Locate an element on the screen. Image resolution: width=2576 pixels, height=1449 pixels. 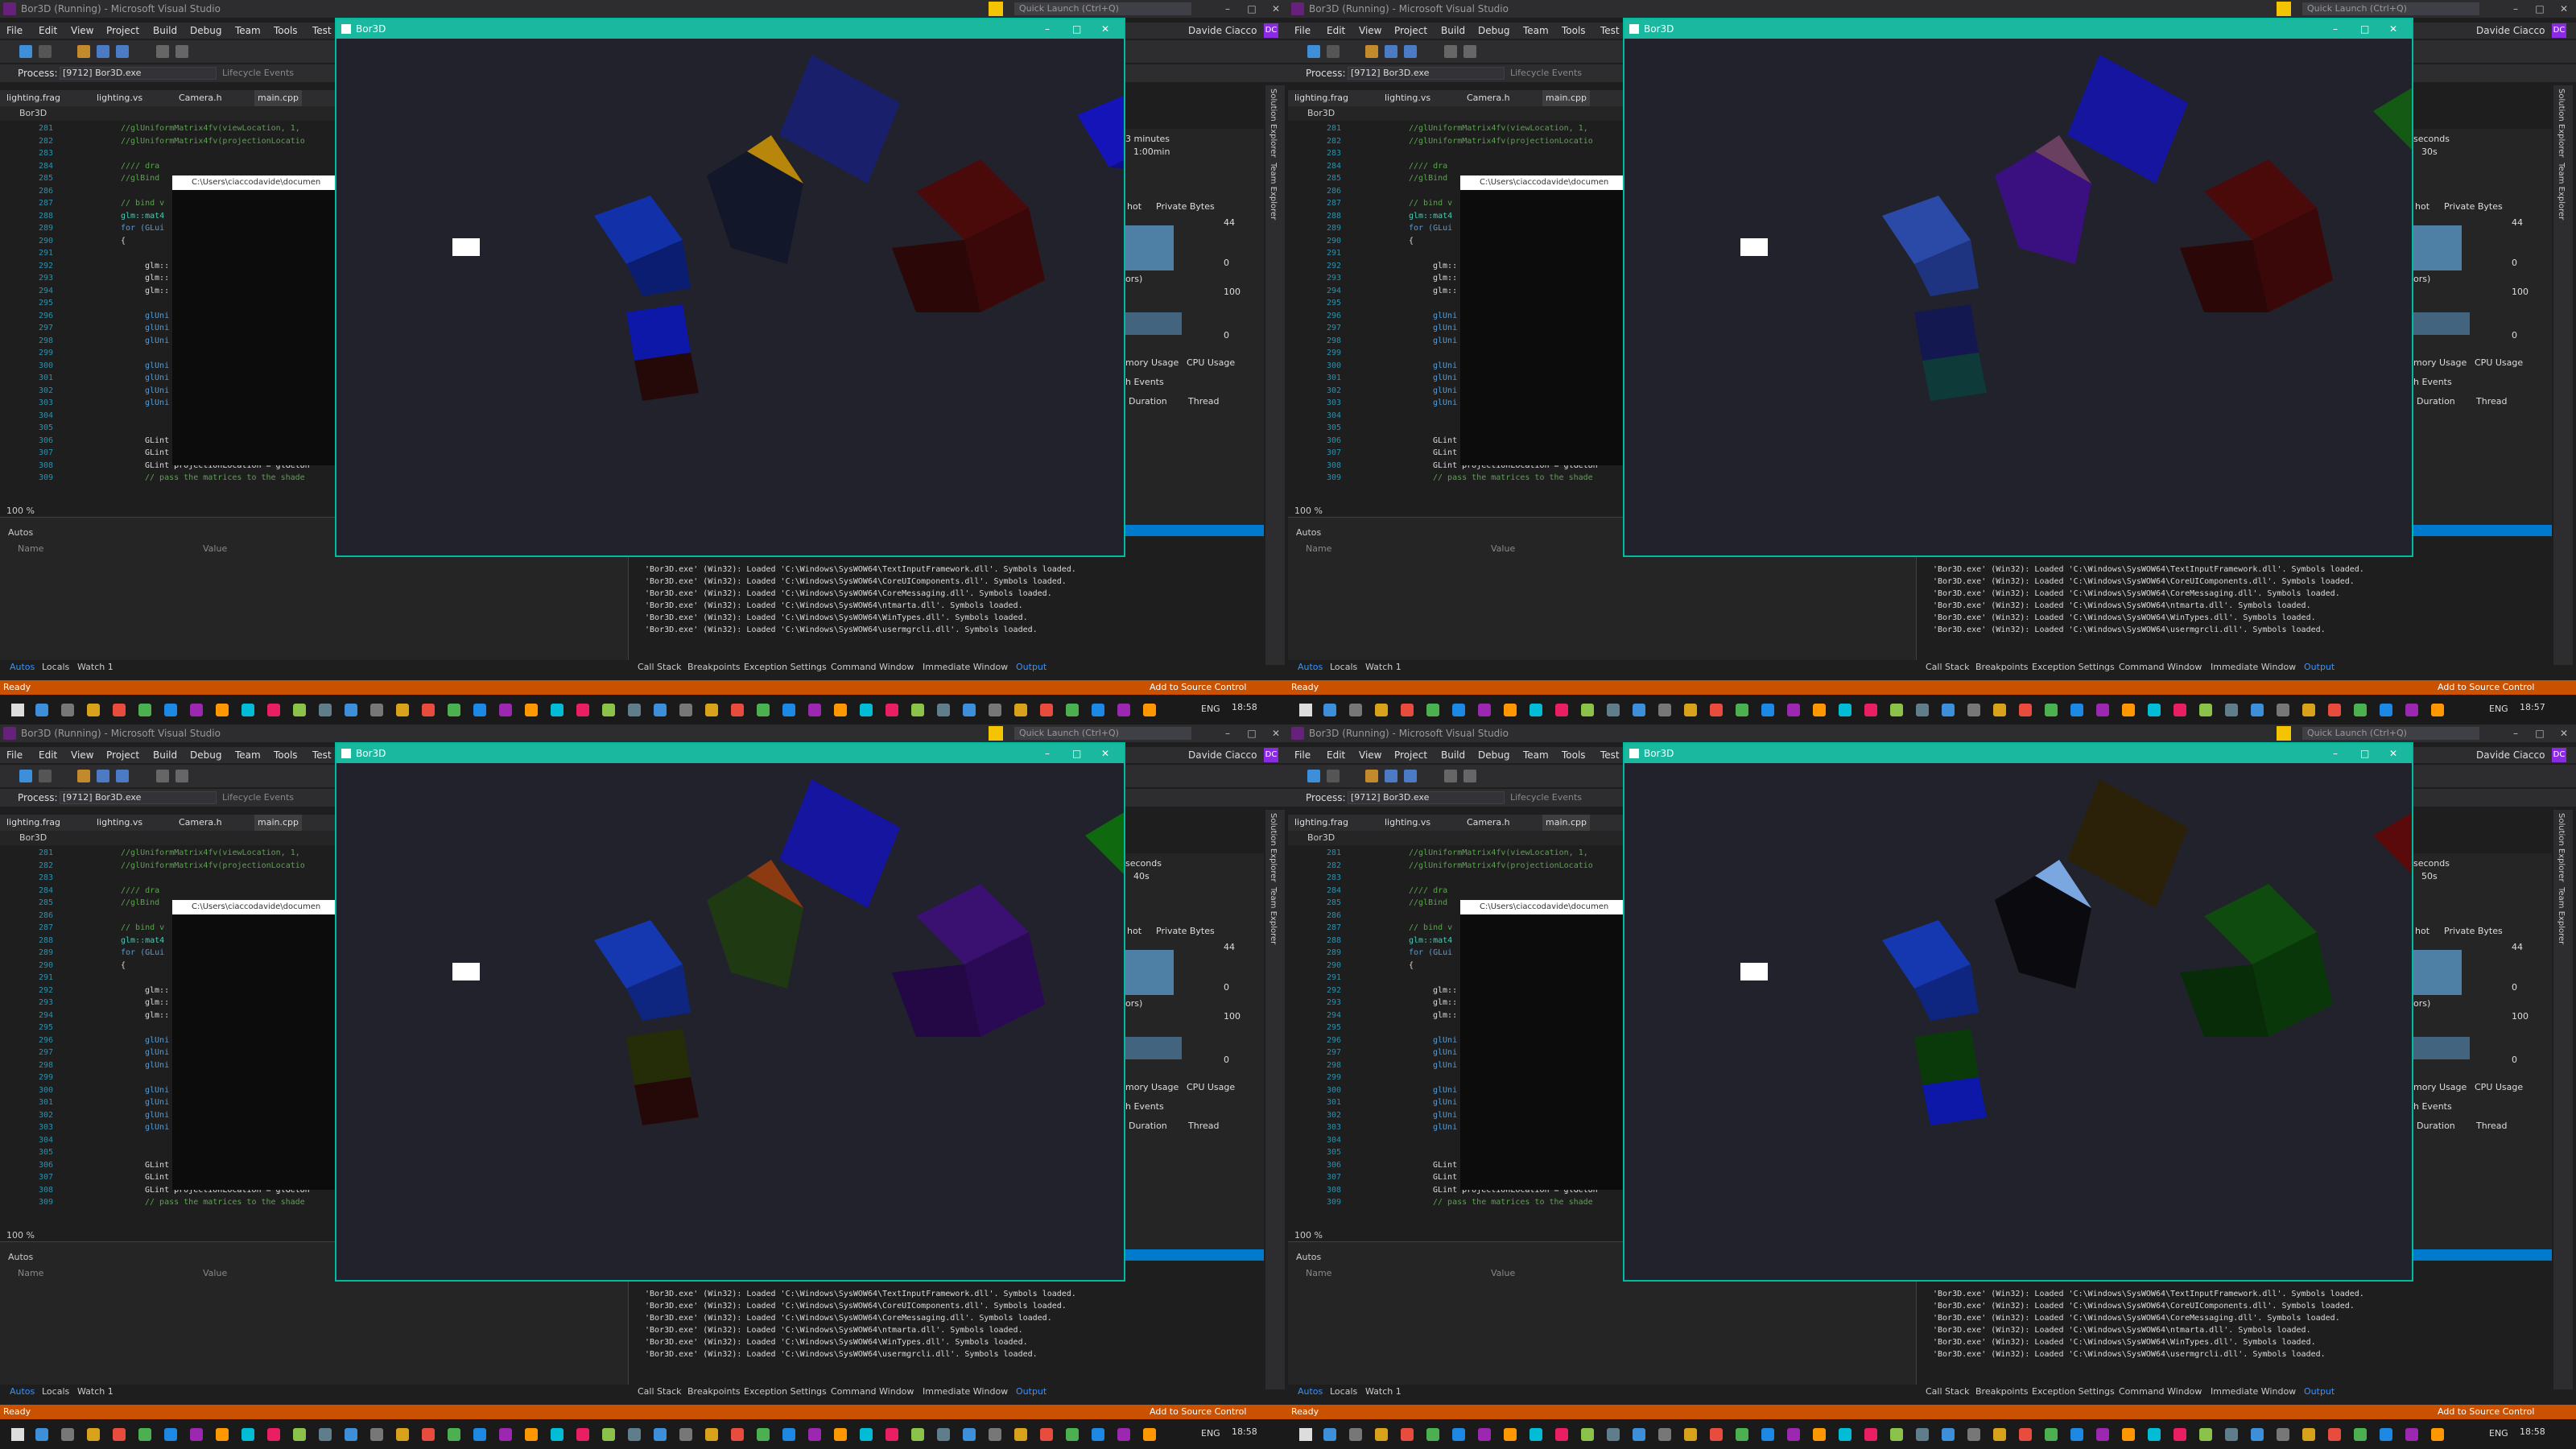
menu-view: View is located at coordinates (82, 755).